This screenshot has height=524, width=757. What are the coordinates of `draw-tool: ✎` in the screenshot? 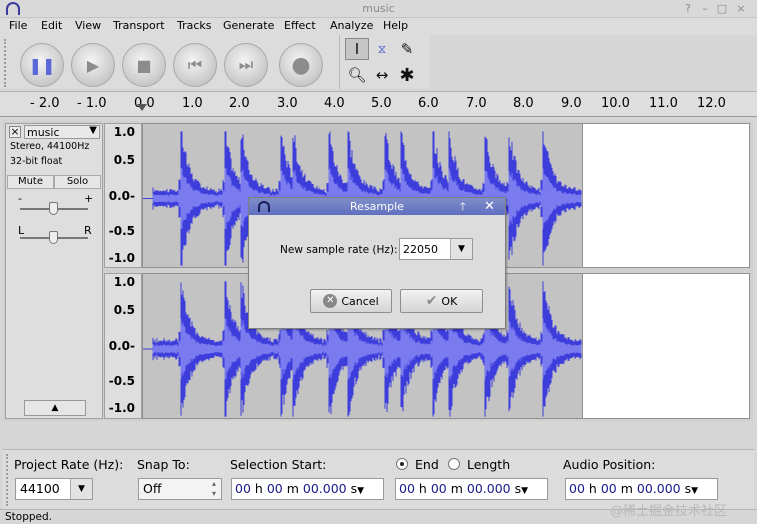 It's located at (407, 49).